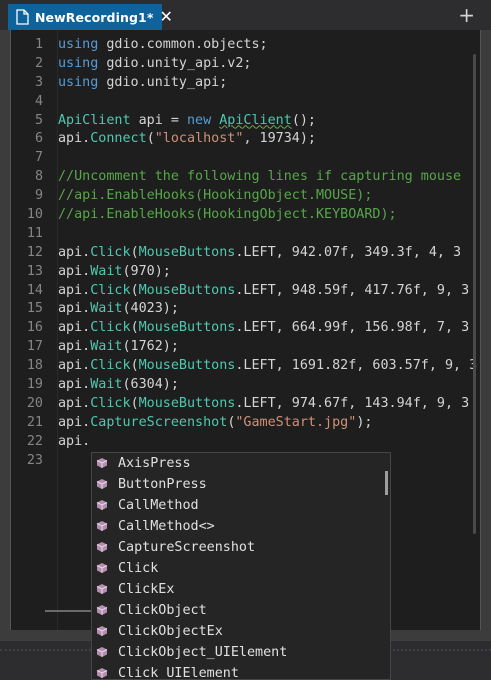  What do you see at coordinates (269, 385) in the screenshot?
I see `code-line-19: api.Wait(6304);` at bounding box center [269, 385].